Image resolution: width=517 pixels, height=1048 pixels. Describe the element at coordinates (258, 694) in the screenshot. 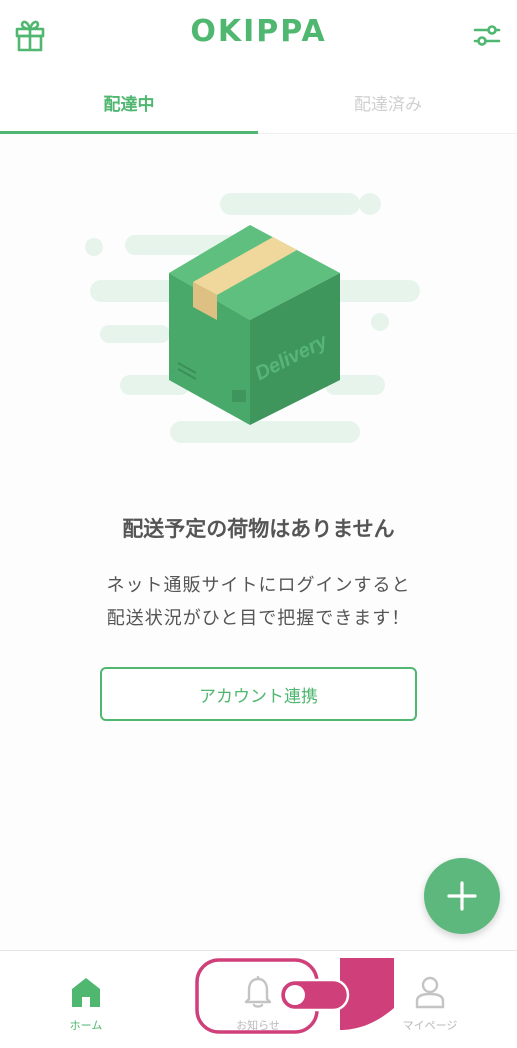

I see `account-link-button: アカウント連携` at that location.